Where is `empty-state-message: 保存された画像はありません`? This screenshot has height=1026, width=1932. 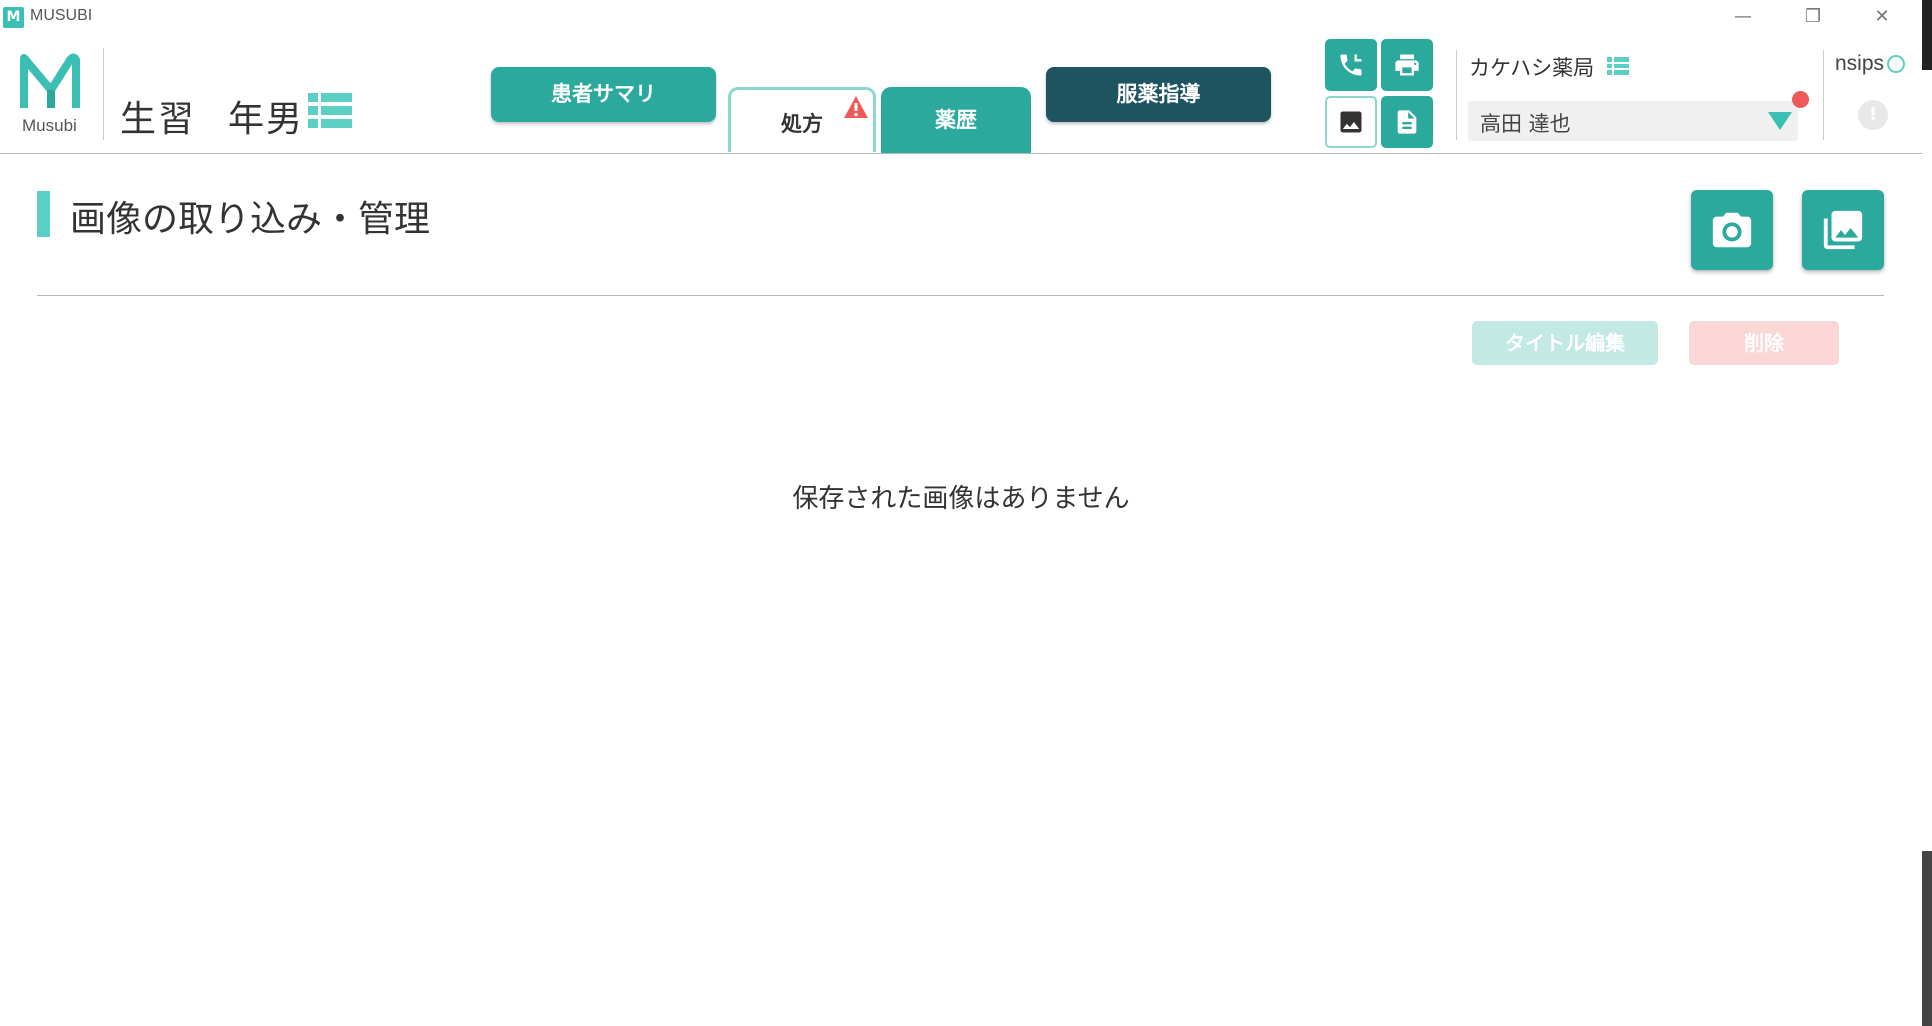
empty-state-message: 保存された画像はありません is located at coordinates (961, 499).